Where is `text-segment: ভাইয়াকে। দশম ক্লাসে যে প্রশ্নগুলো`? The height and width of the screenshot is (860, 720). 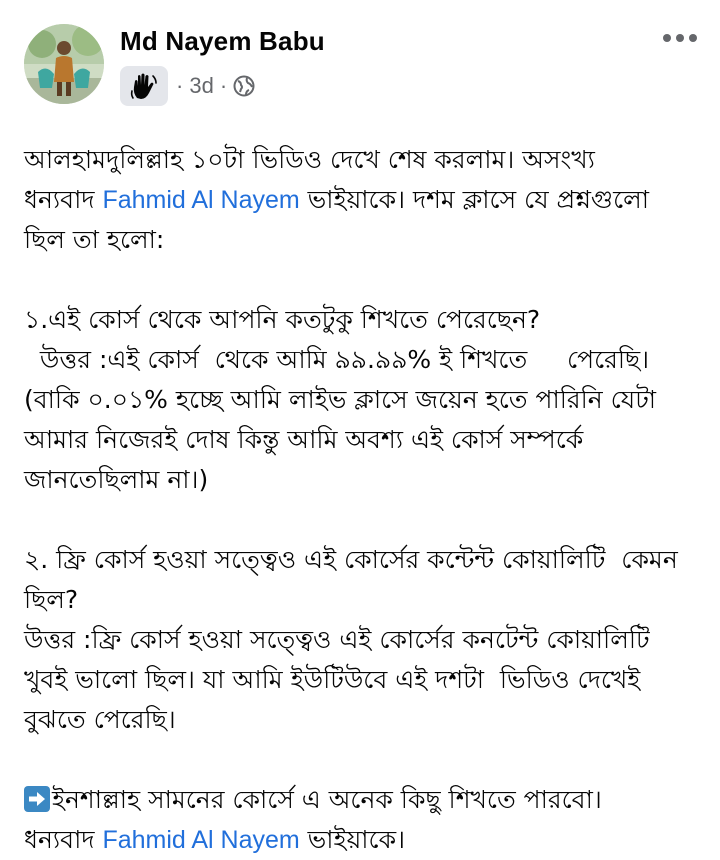 text-segment: ভাইয়াকে। দশম ক্লাসে যে প্রশ্নগুলো is located at coordinates (474, 199).